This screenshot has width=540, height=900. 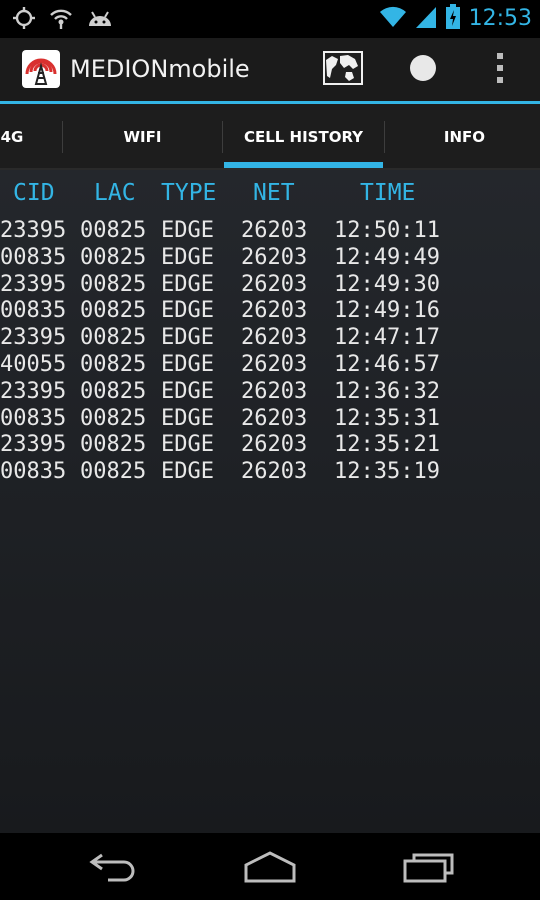 What do you see at coordinates (24, 20) in the screenshot?
I see `gps-icon` at bounding box center [24, 20].